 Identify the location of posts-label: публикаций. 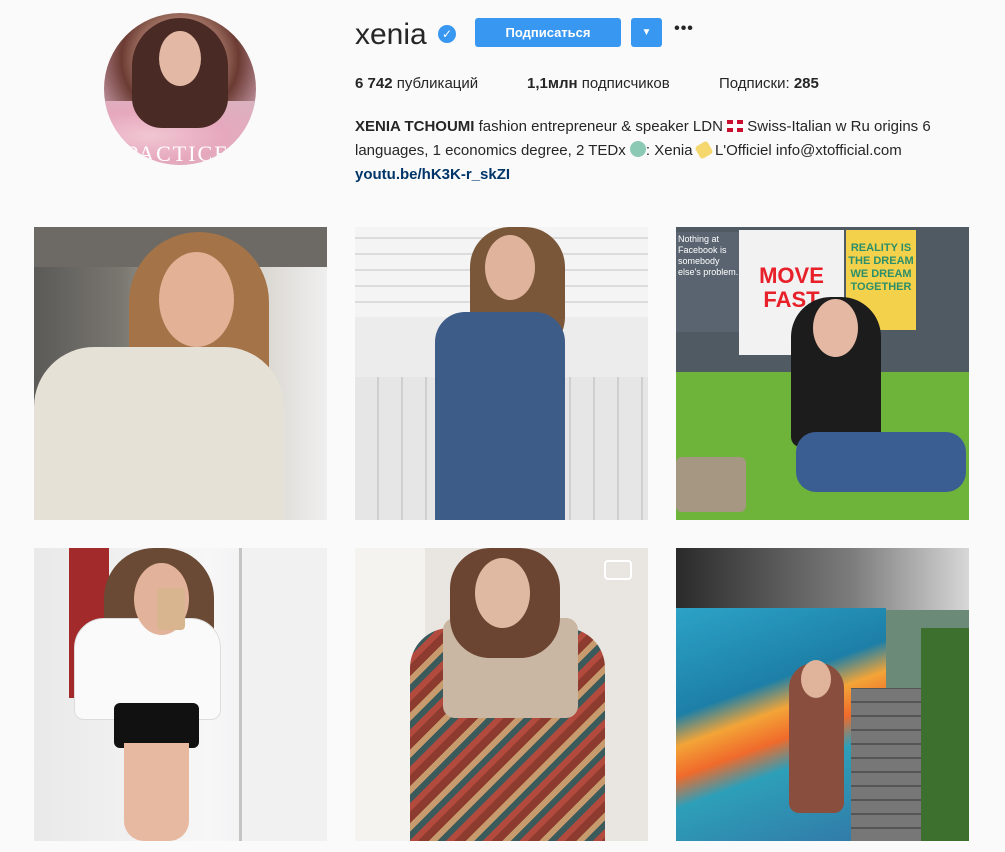
(437, 83).